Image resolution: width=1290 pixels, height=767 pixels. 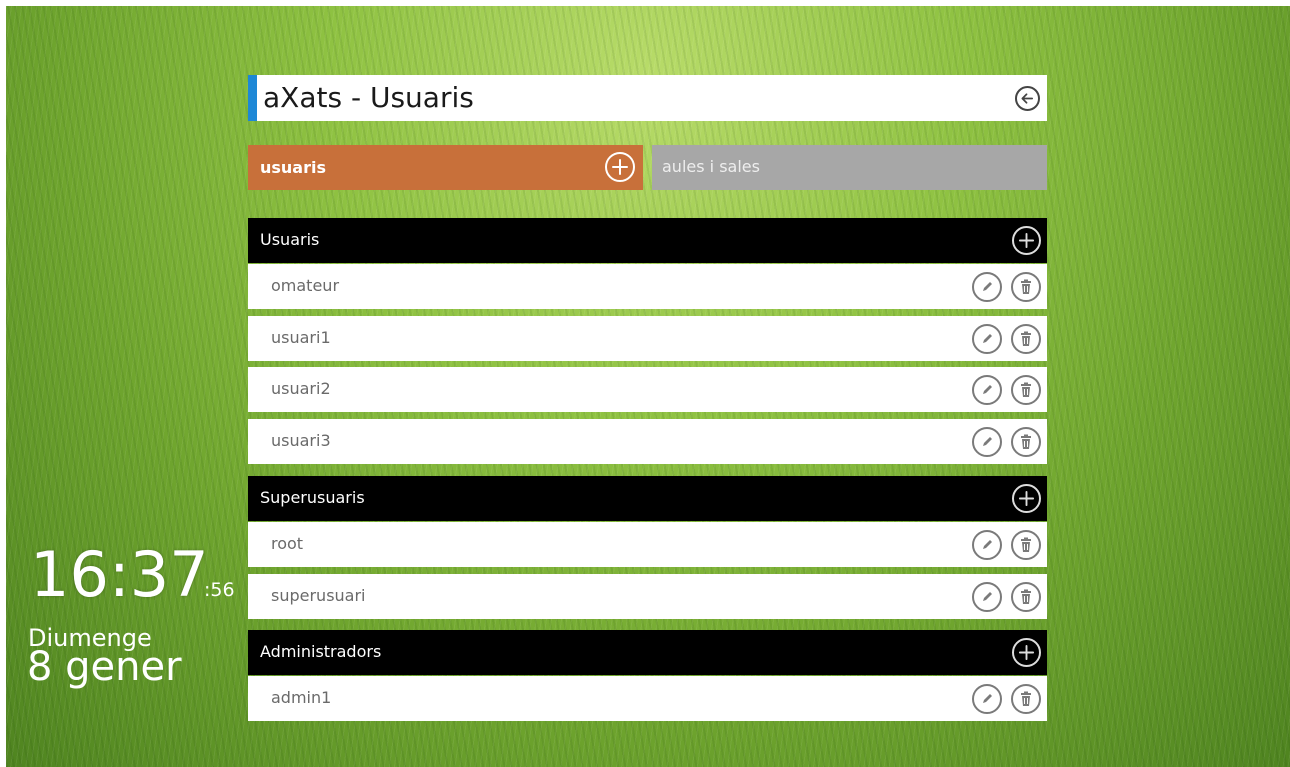 I want to click on user-row: usuari2, so click(x=647, y=389).